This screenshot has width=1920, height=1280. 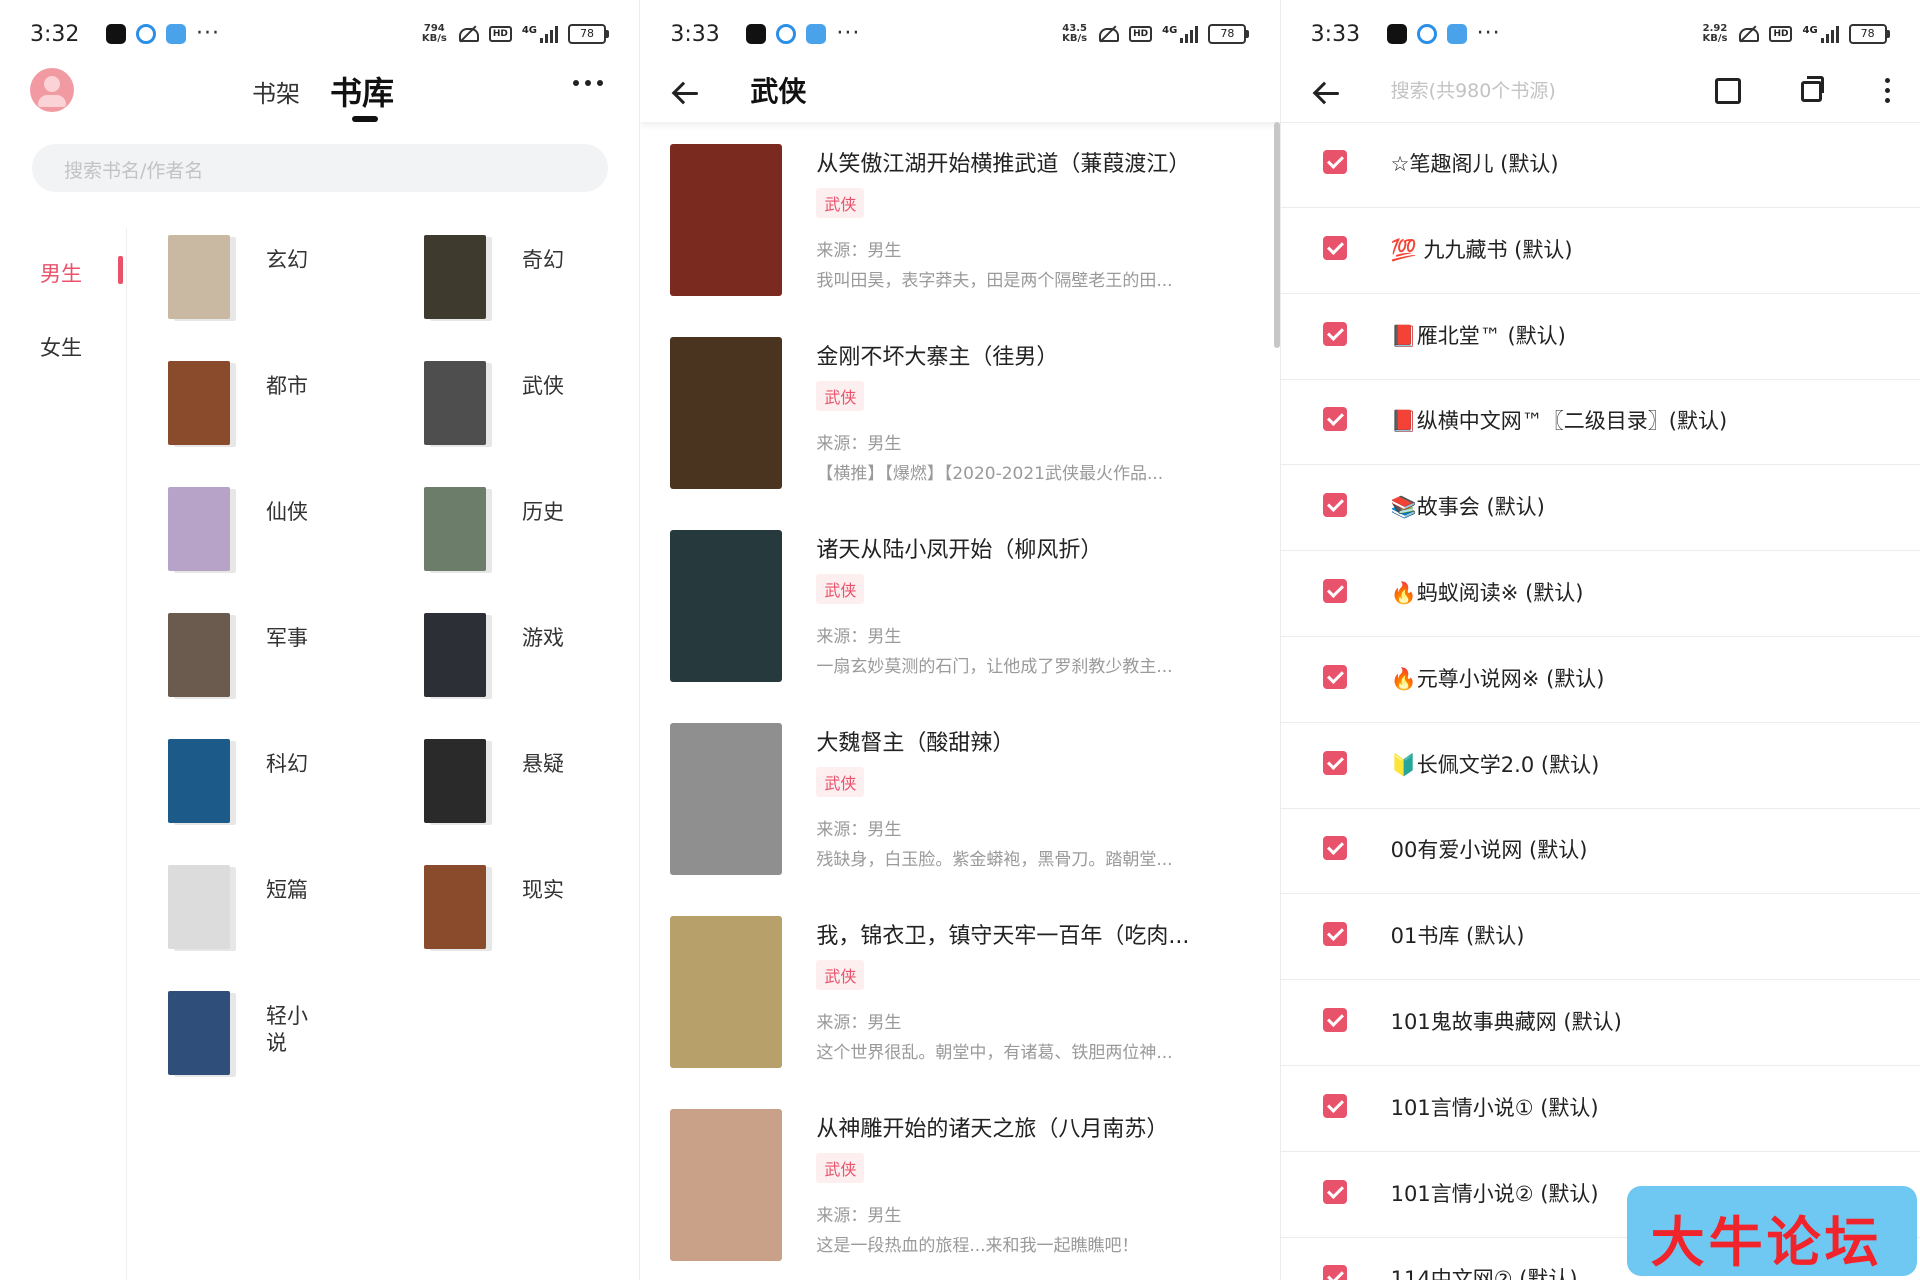 What do you see at coordinates (61, 347) in the screenshot?
I see `sidebar-item-female: 女生` at bounding box center [61, 347].